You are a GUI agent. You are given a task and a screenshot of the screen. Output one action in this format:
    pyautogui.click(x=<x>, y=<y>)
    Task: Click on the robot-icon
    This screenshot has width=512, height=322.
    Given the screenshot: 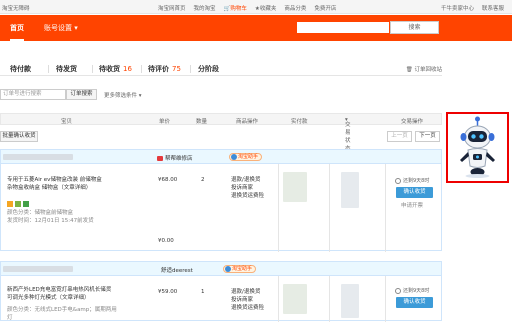 What is the action you would take?
    pyautogui.click(x=477, y=147)
    